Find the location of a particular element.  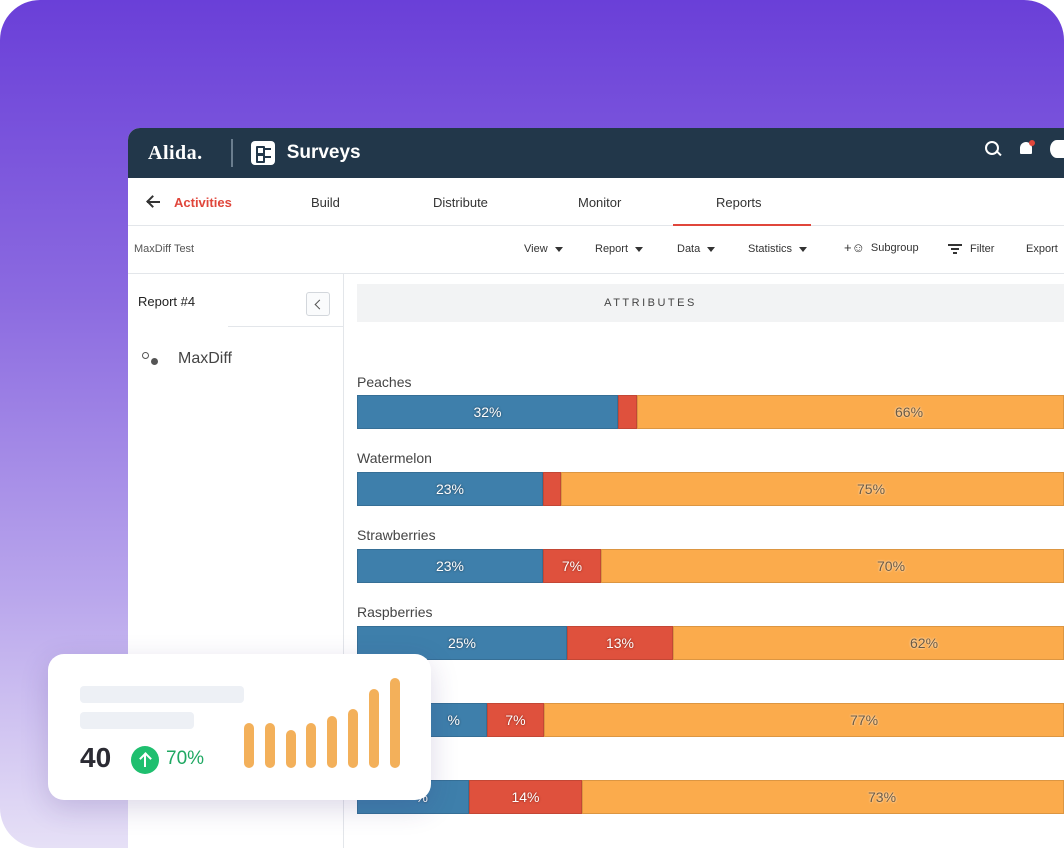

row-label: Strawberries is located at coordinates (396, 535).